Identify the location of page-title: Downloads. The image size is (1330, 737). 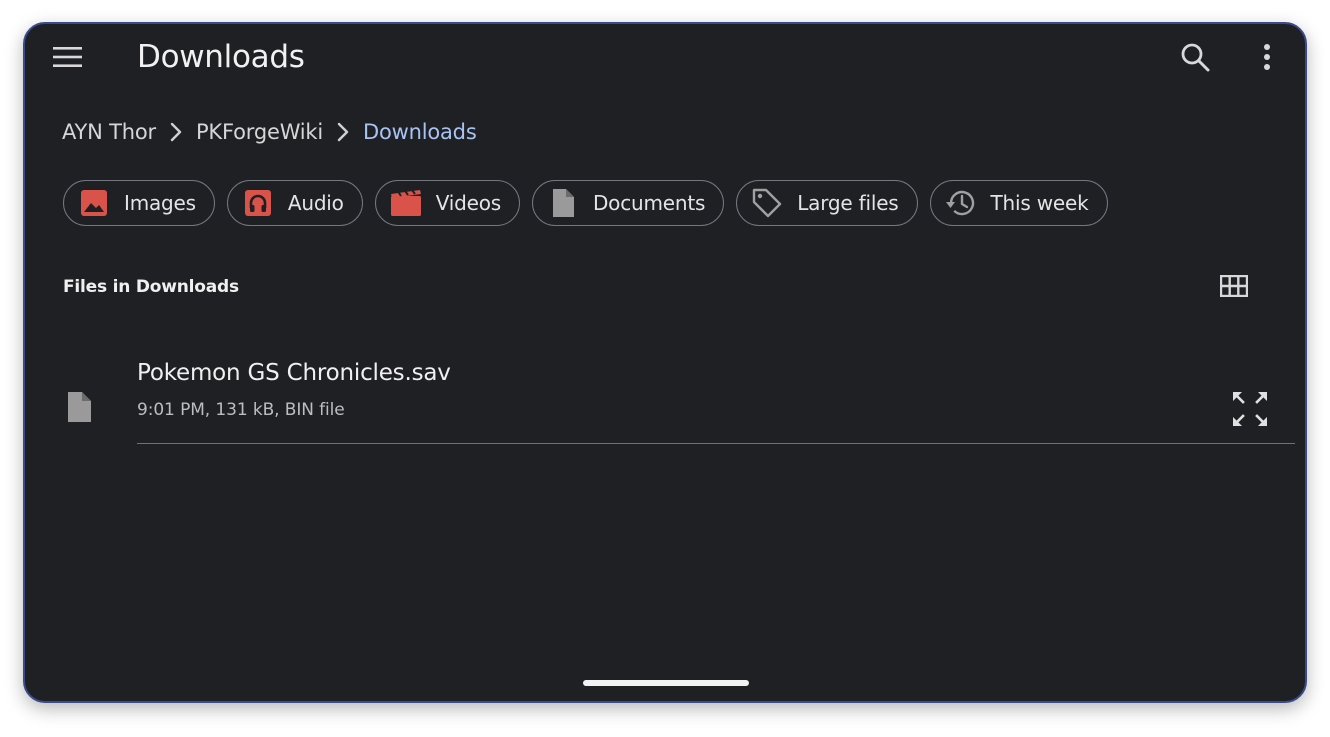
(221, 57).